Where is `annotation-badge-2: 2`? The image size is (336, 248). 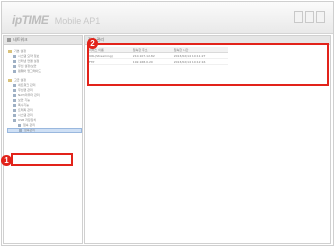 annotation-badge-2: 2 is located at coordinates (92, 43).